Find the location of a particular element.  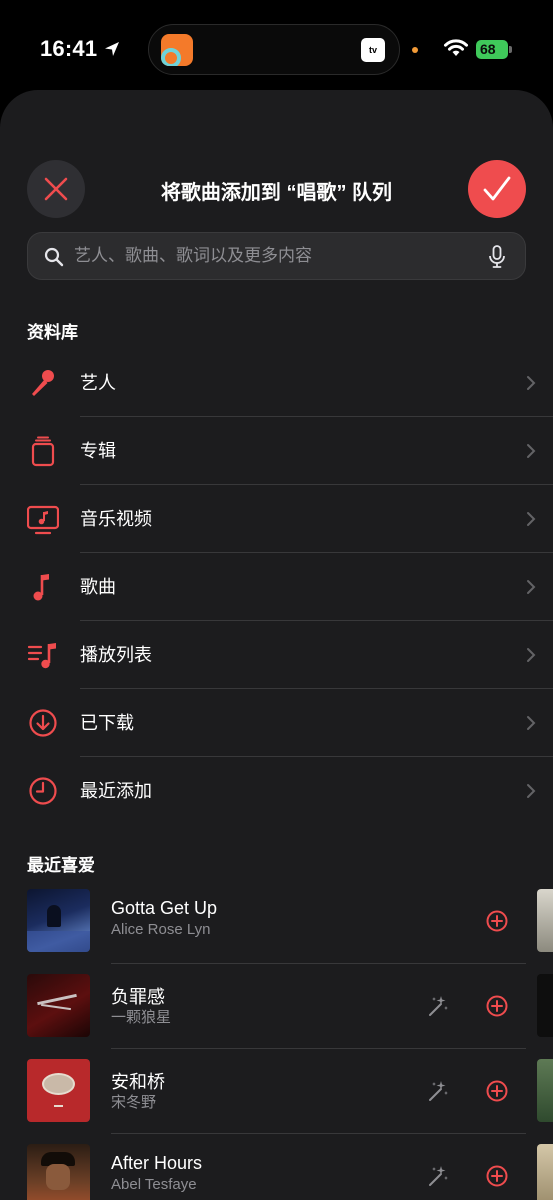

library-item-label: 专辑 is located at coordinates (98, 451).